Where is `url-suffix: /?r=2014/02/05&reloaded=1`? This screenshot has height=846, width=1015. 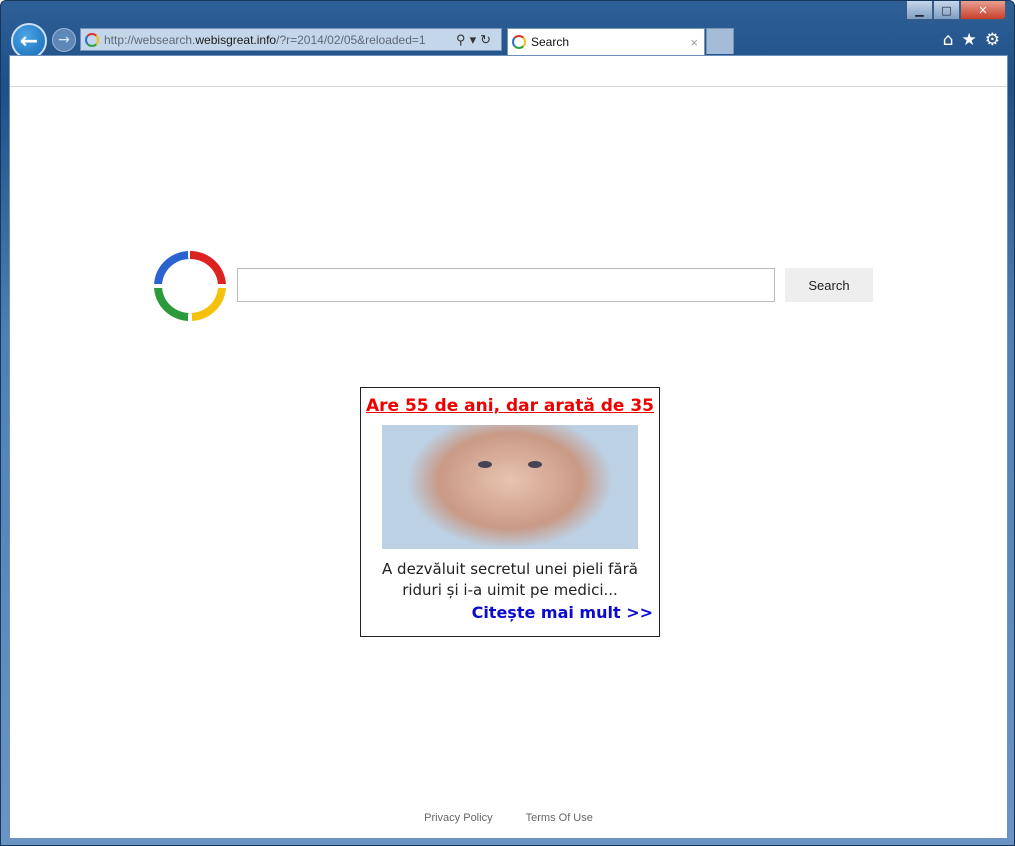
url-suffix: /?r=2014/02/05&reloaded=1 is located at coordinates (351, 39).